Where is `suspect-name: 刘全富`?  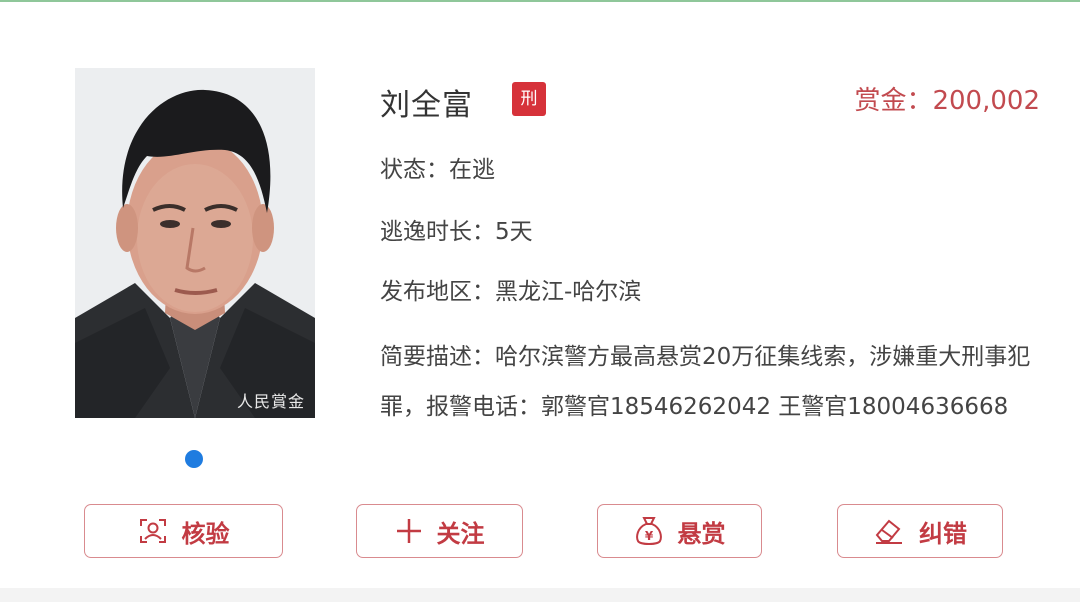
suspect-name: 刘全富 is located at coordinates (426, 105).